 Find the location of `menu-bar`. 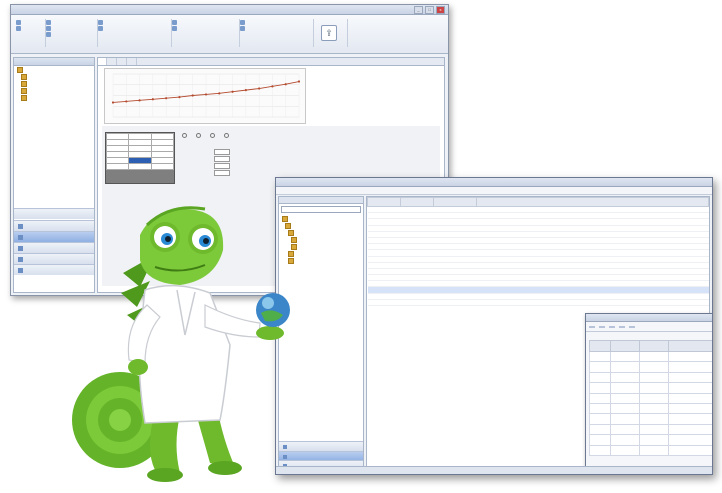

menu-bar is located at coordinates (494, 191).